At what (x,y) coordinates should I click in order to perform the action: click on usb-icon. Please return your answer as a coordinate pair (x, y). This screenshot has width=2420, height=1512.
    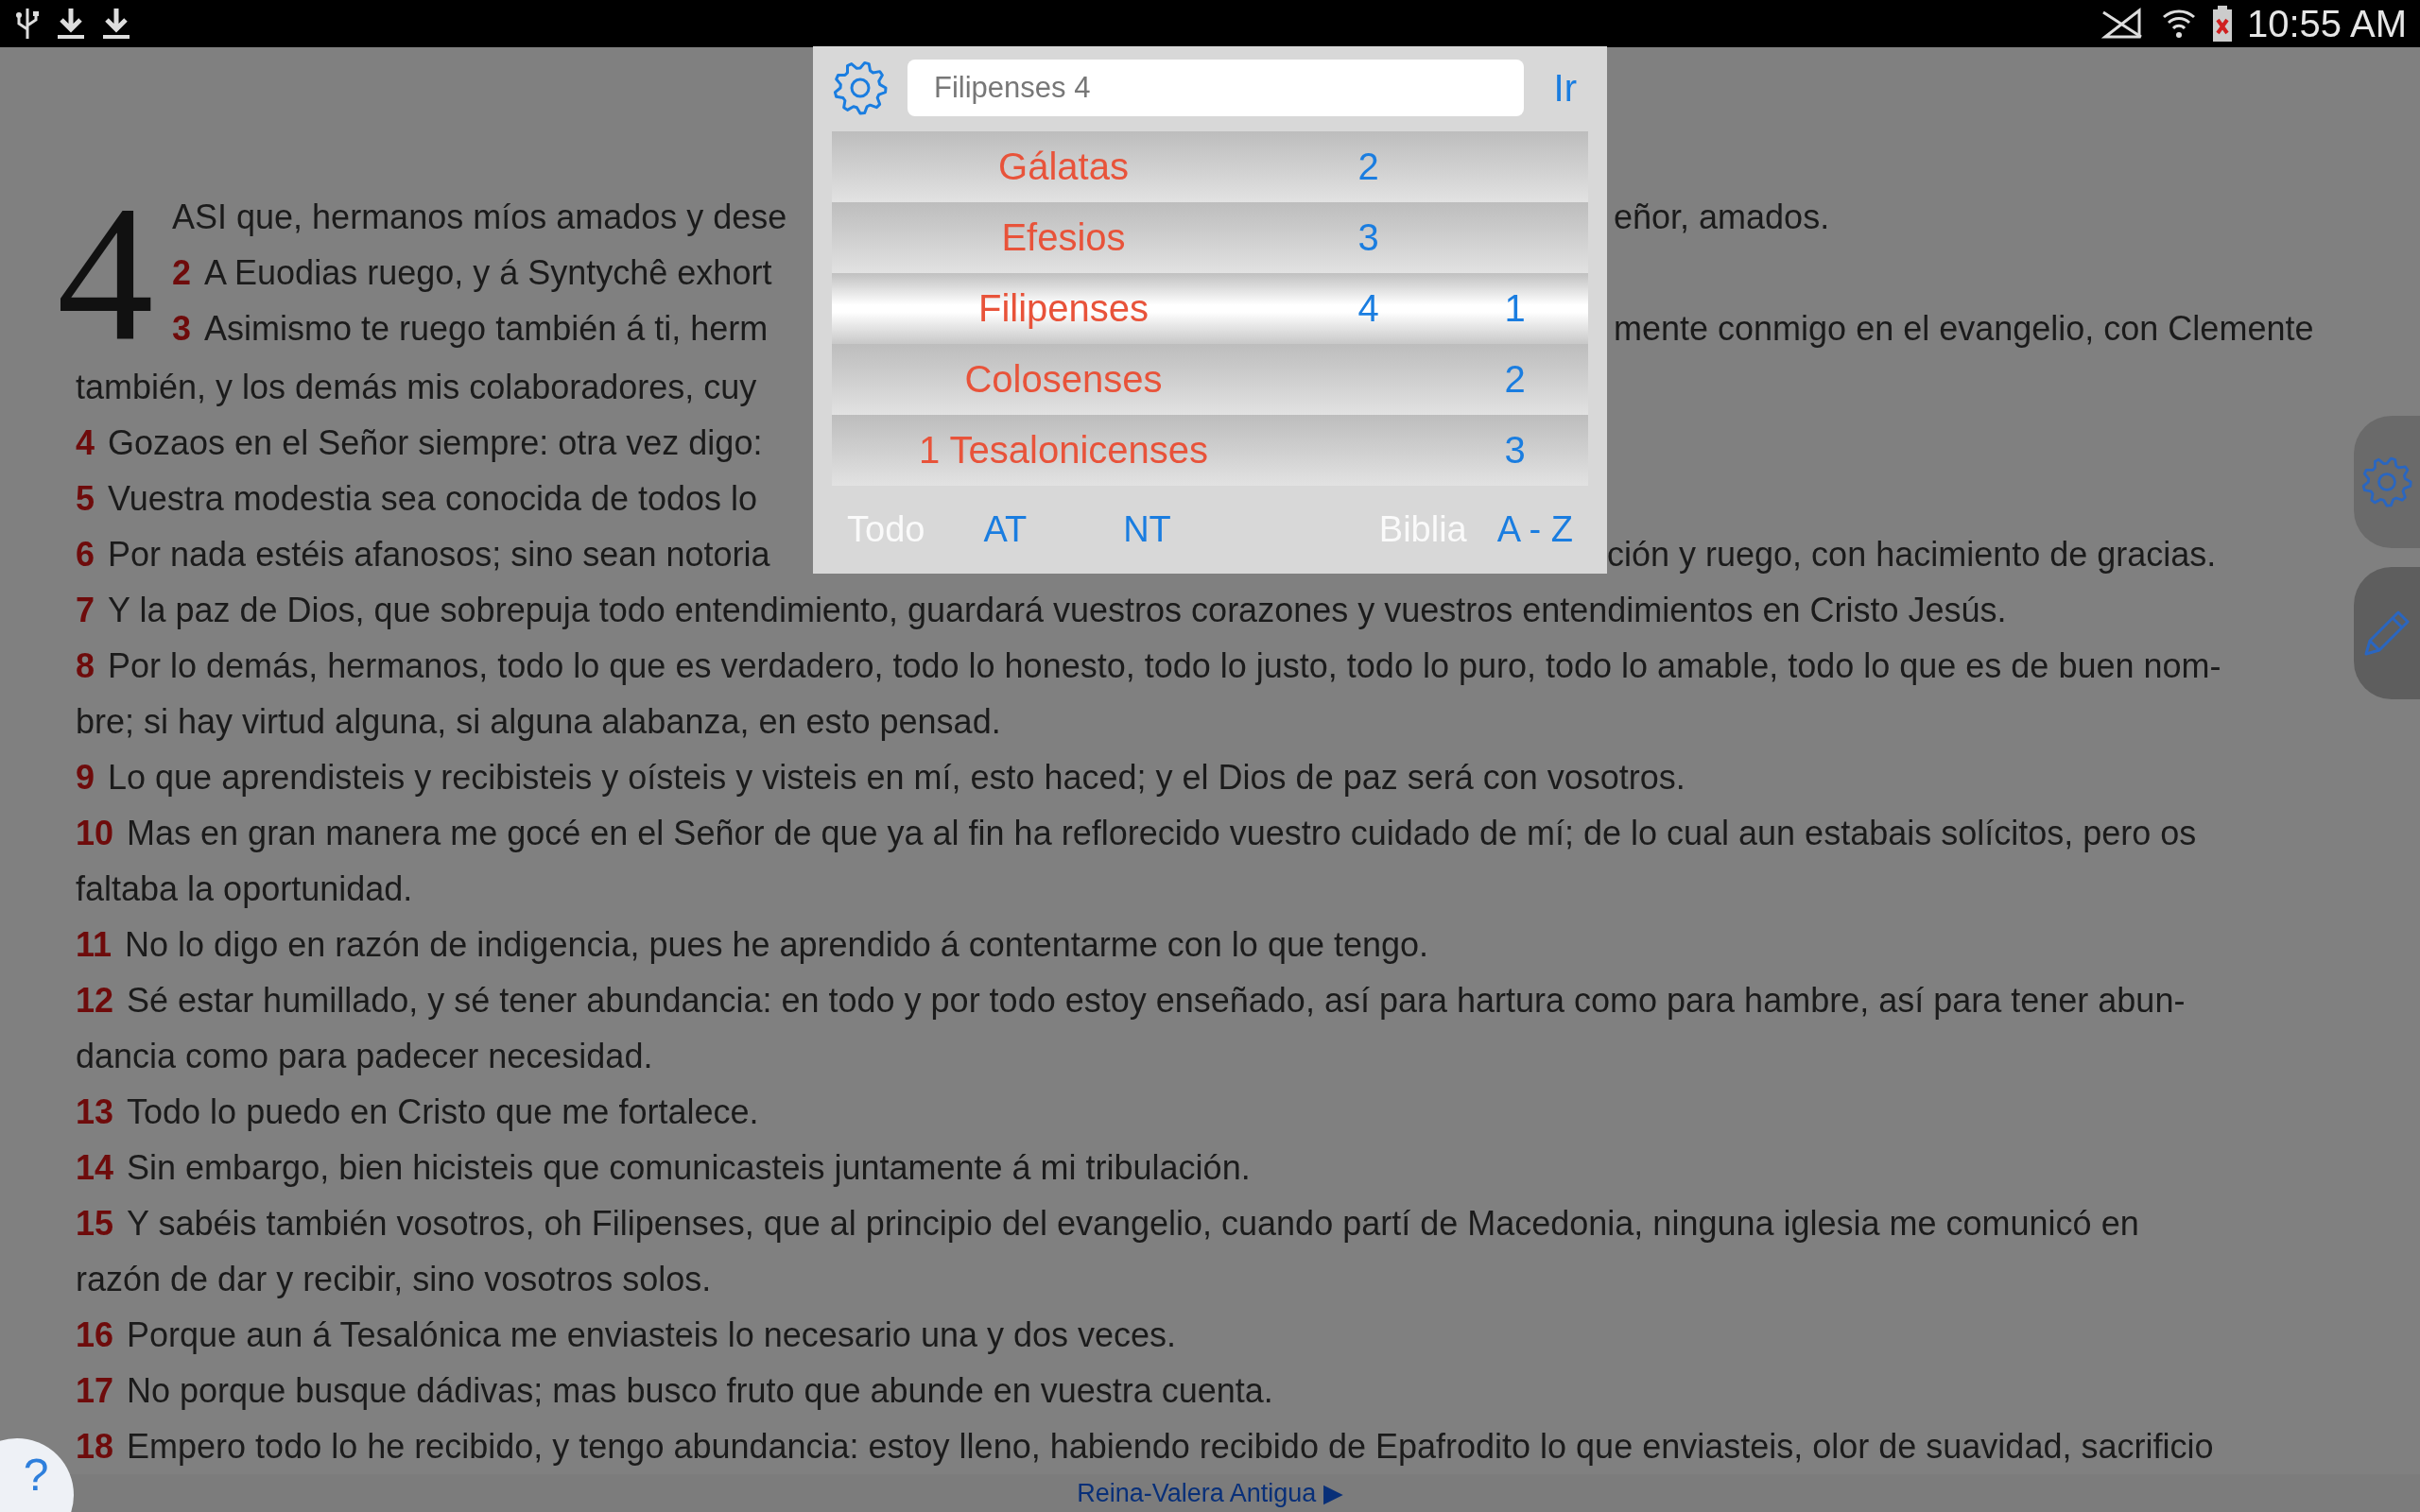
    Looking at the image, I should click on (28, 24).